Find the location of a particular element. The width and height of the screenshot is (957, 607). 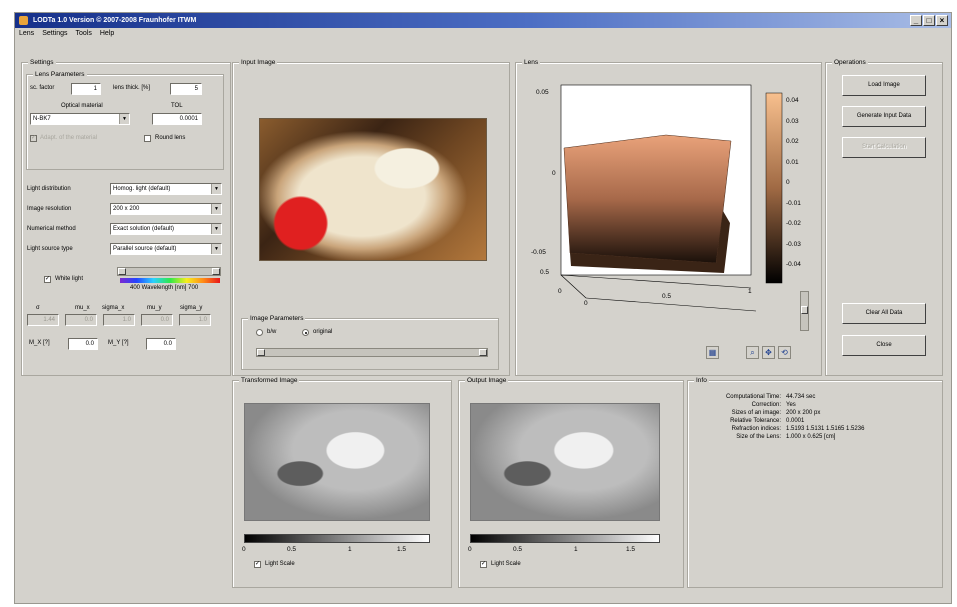

wavelength-slider is located at coordinates (169, 271).